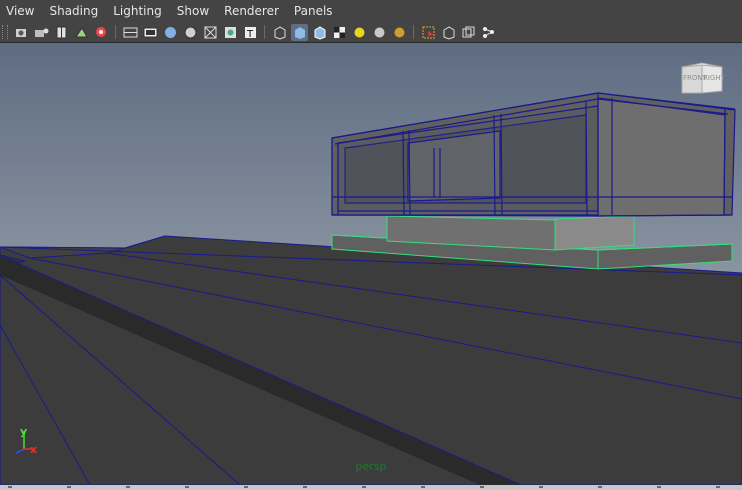 The height and width of the screenshot is (490, 742). Describe the element at coordinates (448, 32) in the screenshot. I see `xray-icon` at that location.